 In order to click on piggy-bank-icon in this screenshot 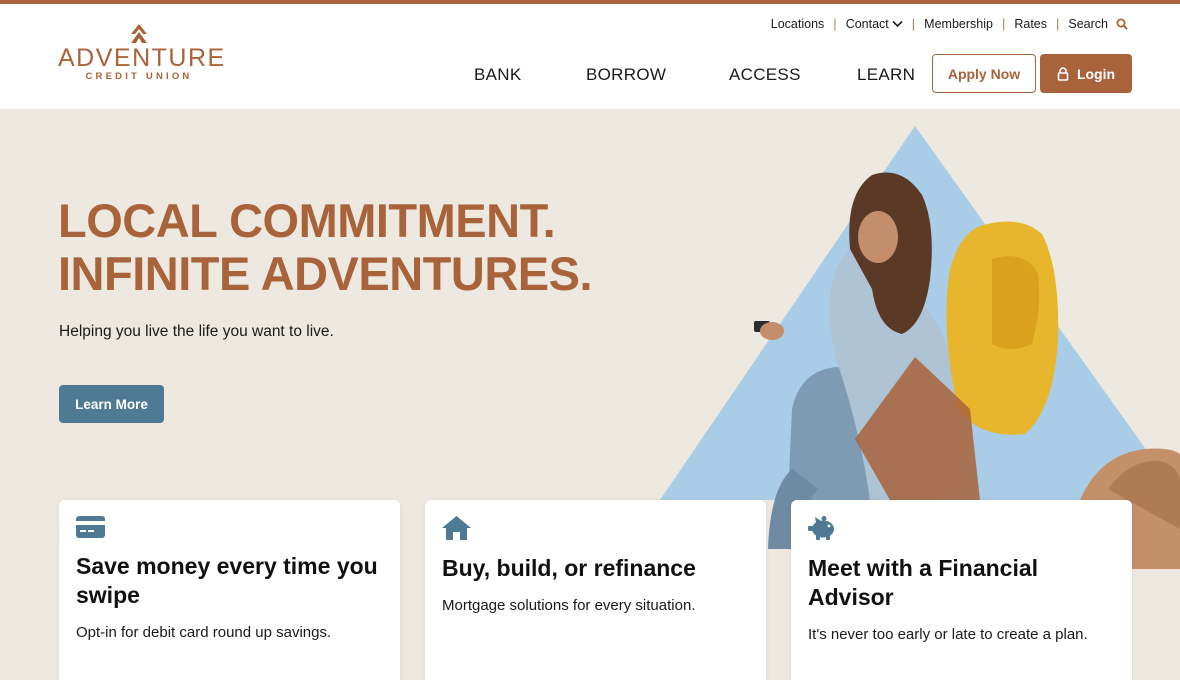, I will do `click(821, 528)`.